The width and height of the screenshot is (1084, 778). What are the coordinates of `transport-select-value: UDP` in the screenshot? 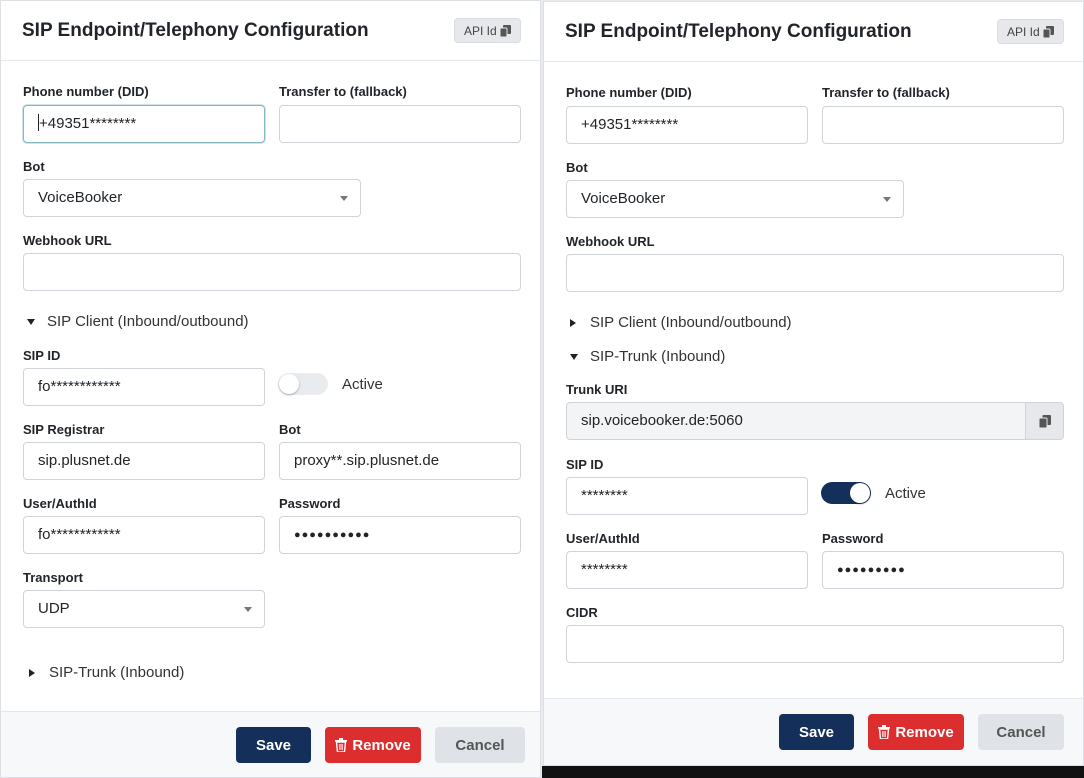 It's located at (54, 608).